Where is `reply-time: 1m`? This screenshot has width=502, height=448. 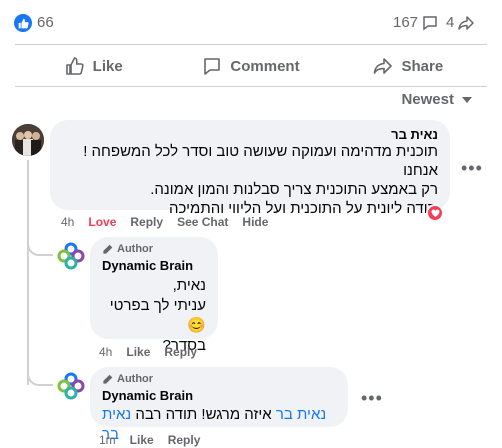
reply-time: 1m is located at coordinates (107, 440).